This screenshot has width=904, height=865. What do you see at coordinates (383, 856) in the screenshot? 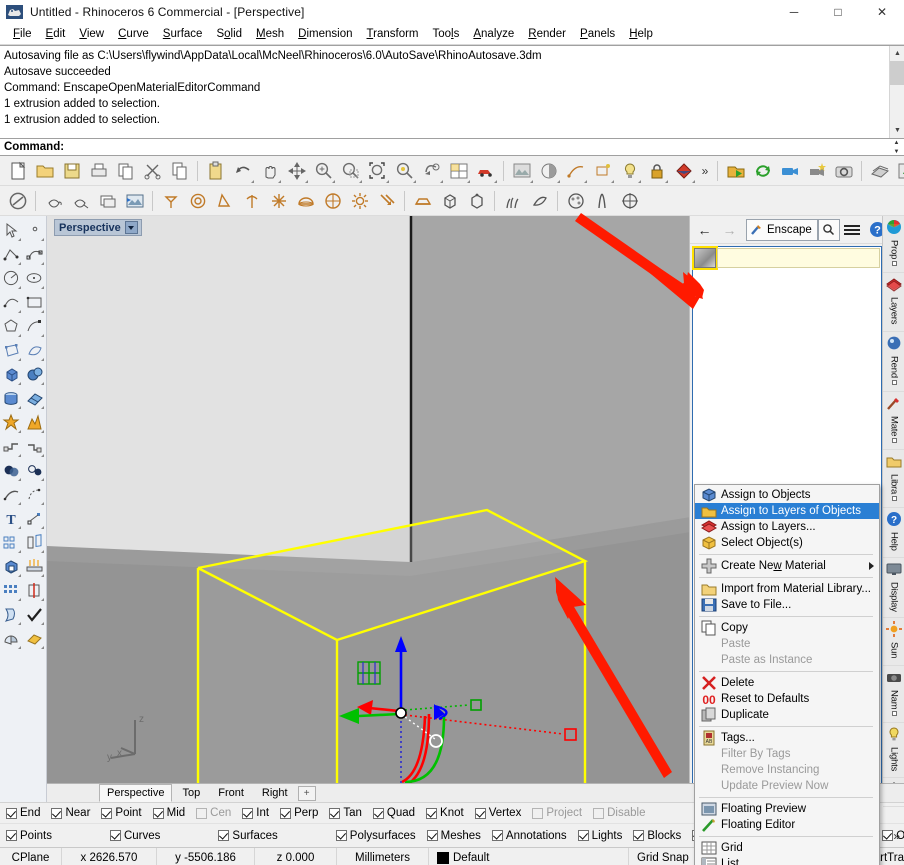
I see `status-units: Millimeters` at bounding box center [383, 856].